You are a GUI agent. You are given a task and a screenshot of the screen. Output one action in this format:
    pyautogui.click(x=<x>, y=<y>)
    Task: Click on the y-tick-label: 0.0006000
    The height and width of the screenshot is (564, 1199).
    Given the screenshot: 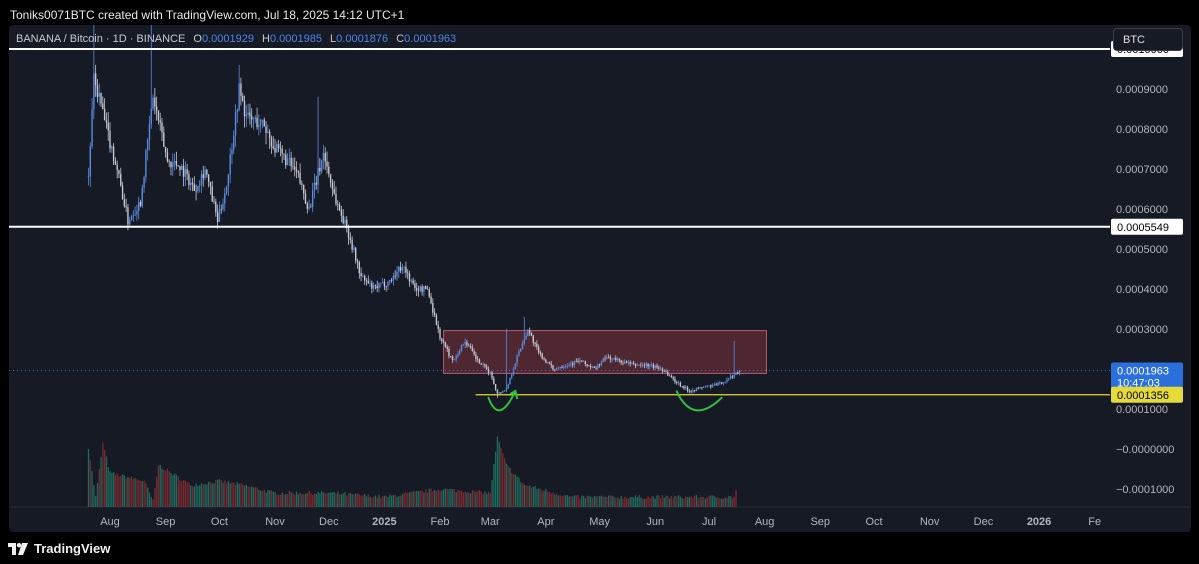 What is the action you would take?
    pyautogui.click(x=1142, y=210)
    